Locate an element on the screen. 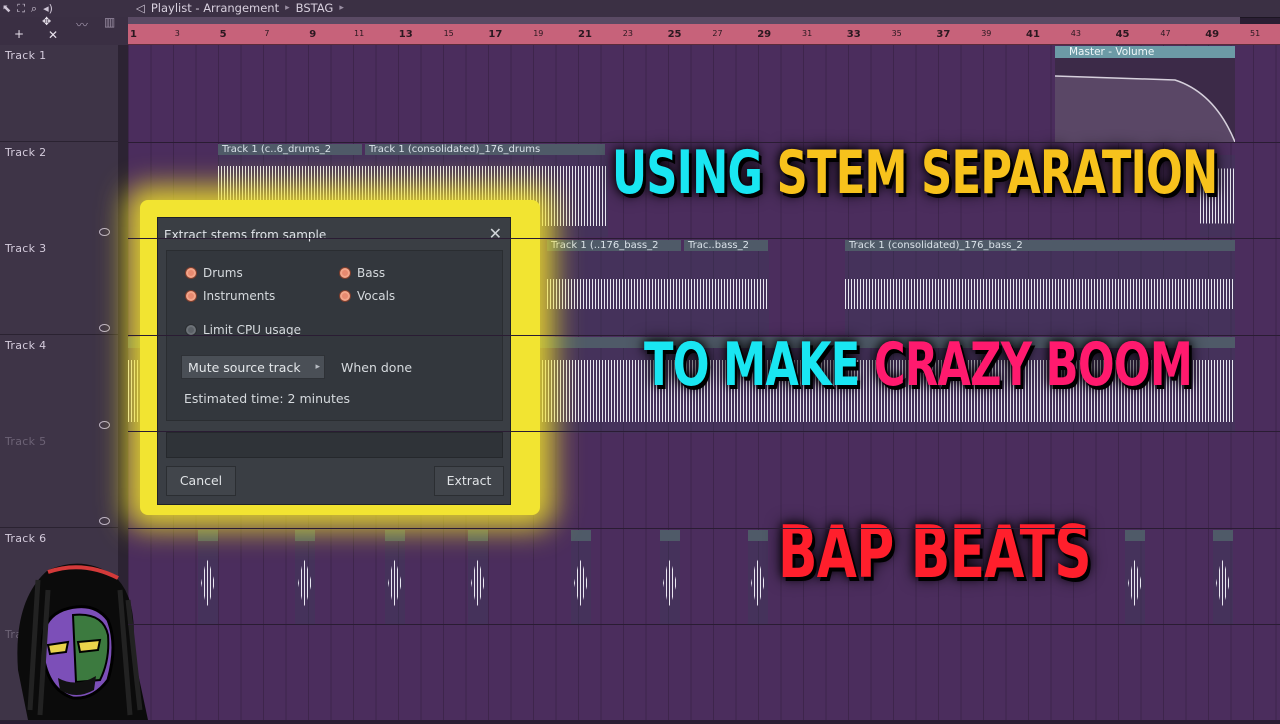 The image size is (1280, 724). bass-option: Bass is located at coordinates (362, 273).